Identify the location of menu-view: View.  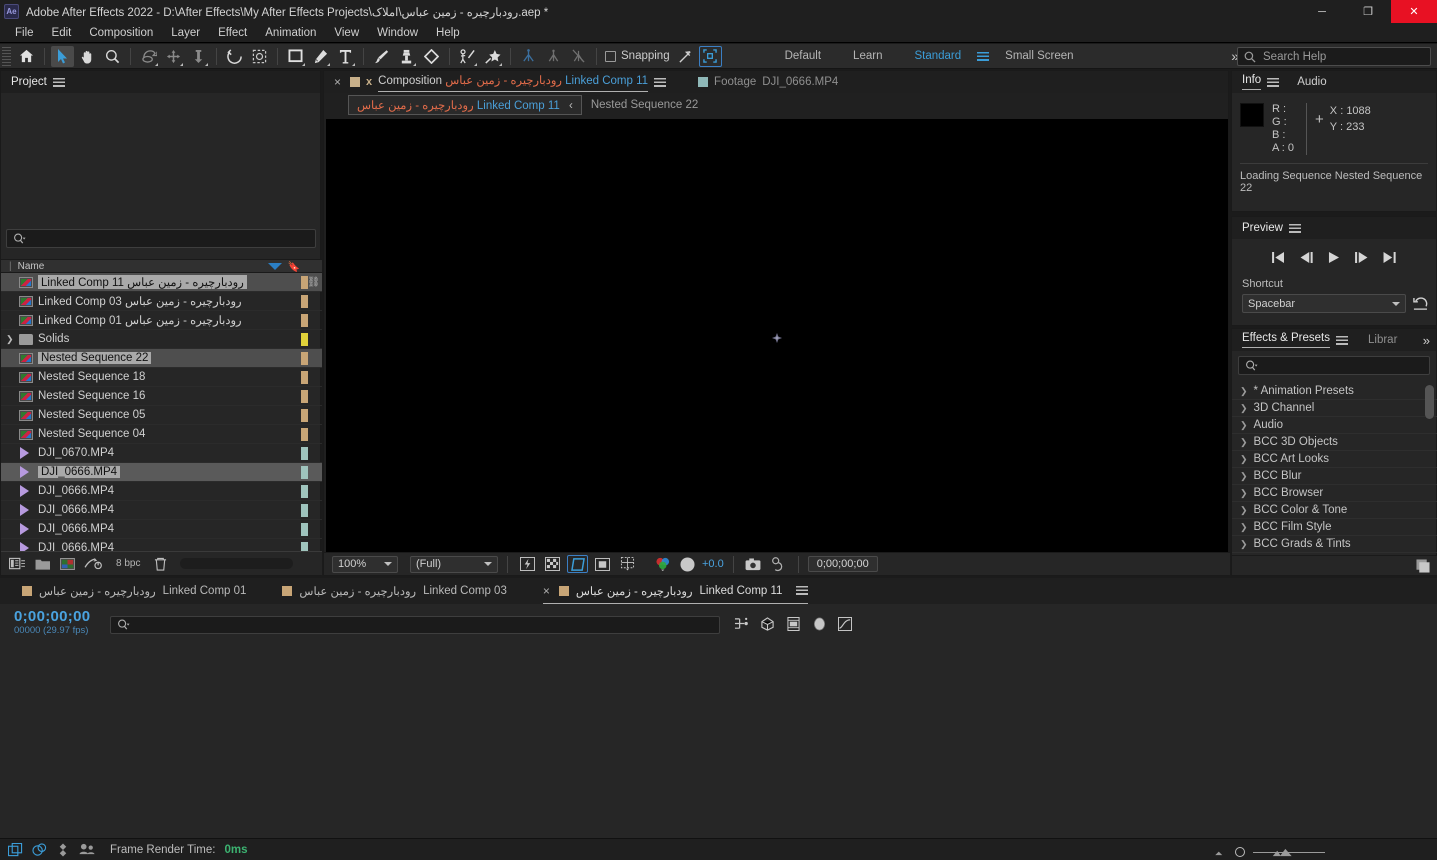
(346, 33).